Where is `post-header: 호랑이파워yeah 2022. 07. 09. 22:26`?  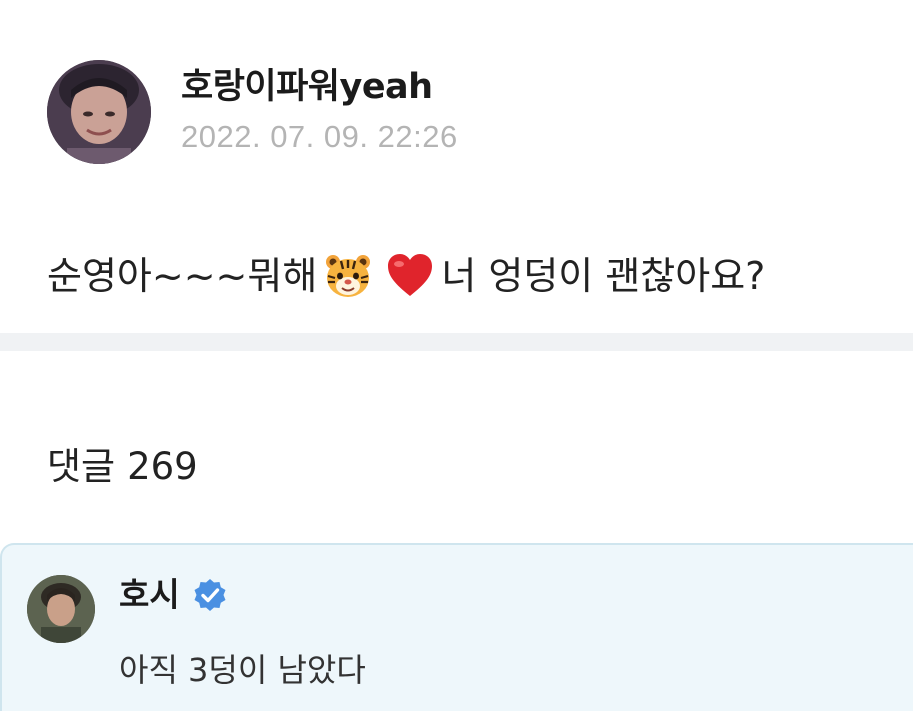 post-header: 호랑이파워yeah 2022. 07. 09. 22:26 is located at coordinates (252, 112).